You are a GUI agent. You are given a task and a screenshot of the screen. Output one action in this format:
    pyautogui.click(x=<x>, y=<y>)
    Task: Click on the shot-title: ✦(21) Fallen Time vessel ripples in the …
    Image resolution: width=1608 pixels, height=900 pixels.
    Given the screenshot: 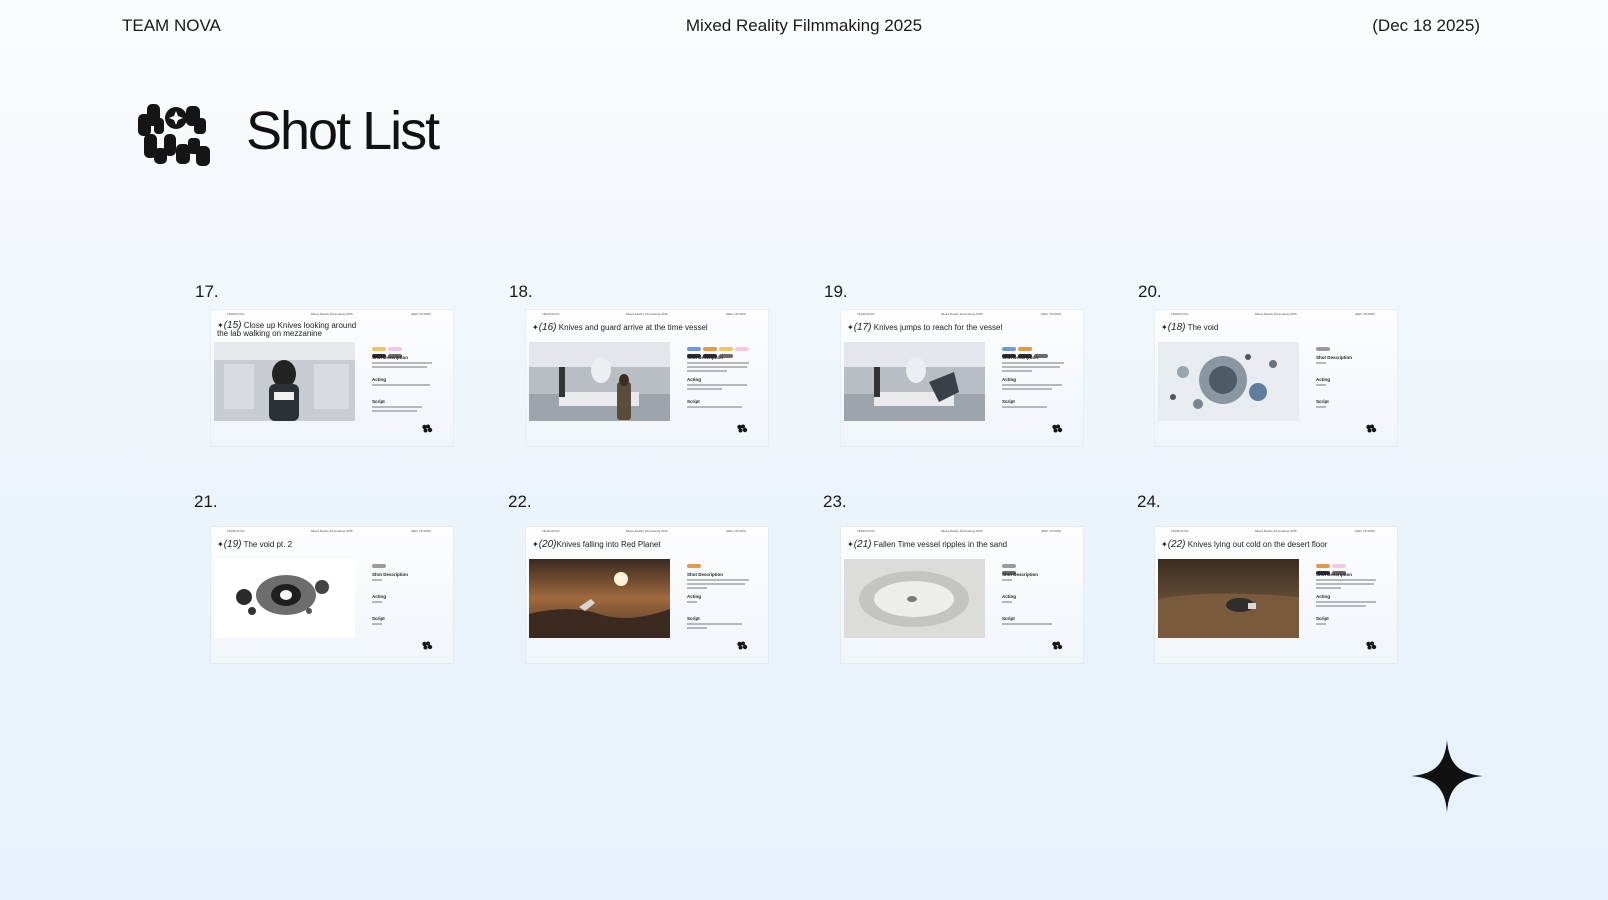 What is the action you would take?
    pyautogui.click(x=927, y=544)
    